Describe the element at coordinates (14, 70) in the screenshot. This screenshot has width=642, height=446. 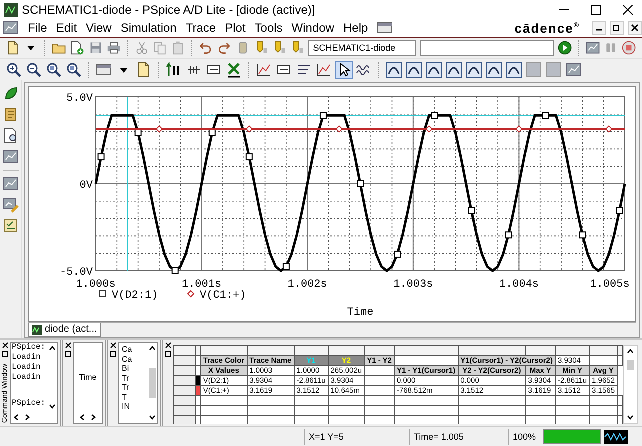
I see `zoom-in-icon` at that location.